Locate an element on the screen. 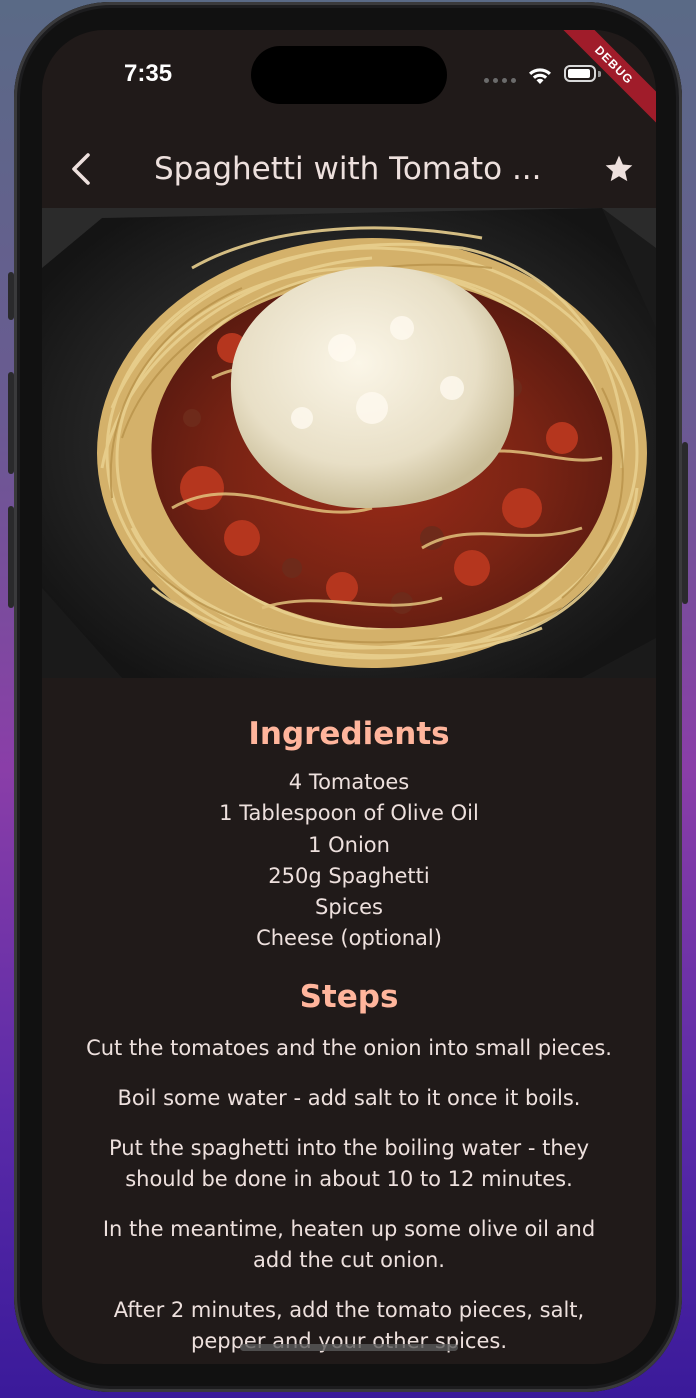  volume-down-button is located at coordinates (11, 557).